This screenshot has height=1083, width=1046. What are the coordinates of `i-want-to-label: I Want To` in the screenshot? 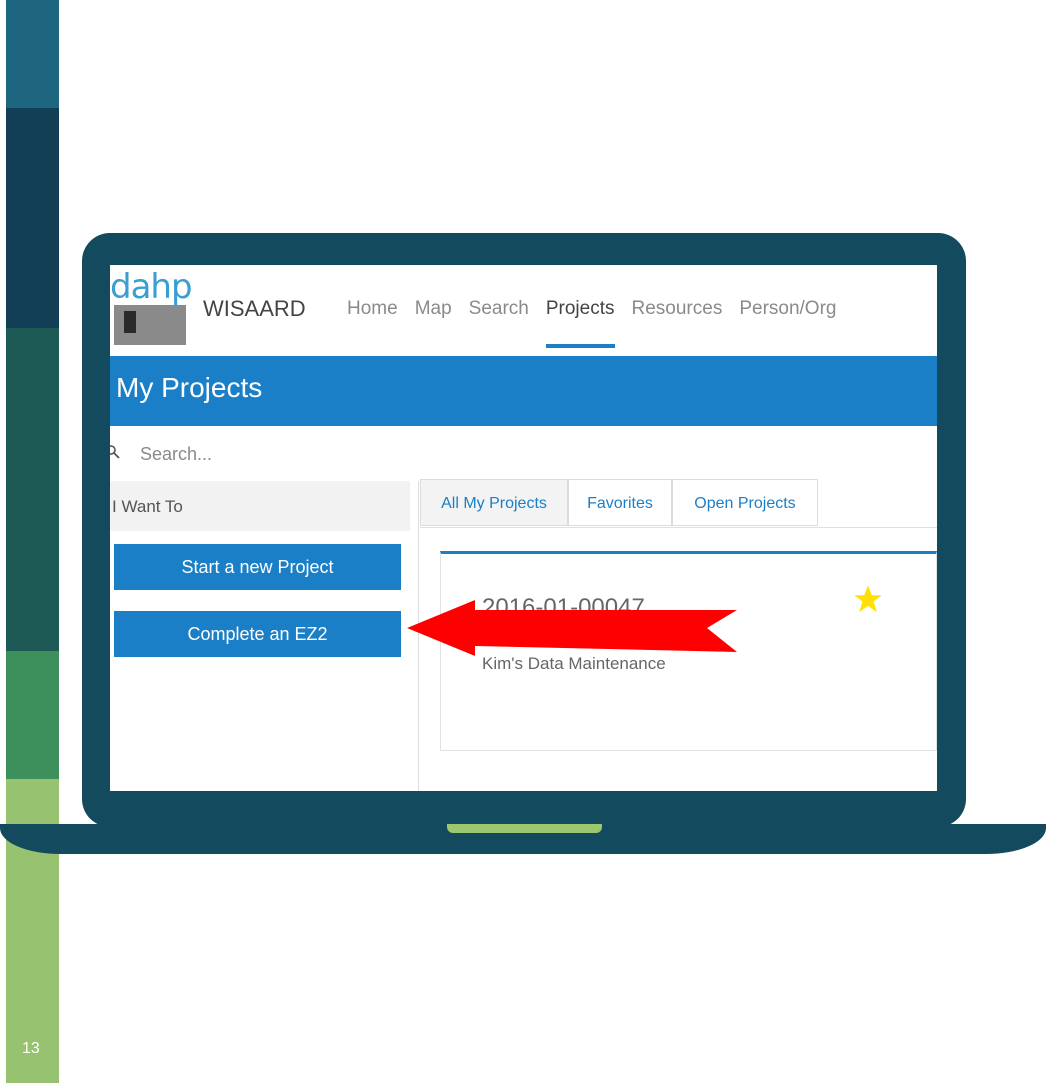 It's located at (147, 506).